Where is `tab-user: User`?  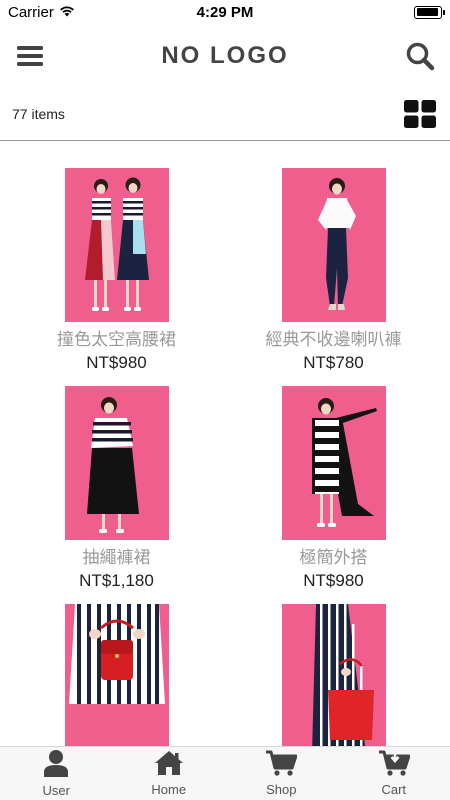 tab-user: User is located at coordinates (56, 773).